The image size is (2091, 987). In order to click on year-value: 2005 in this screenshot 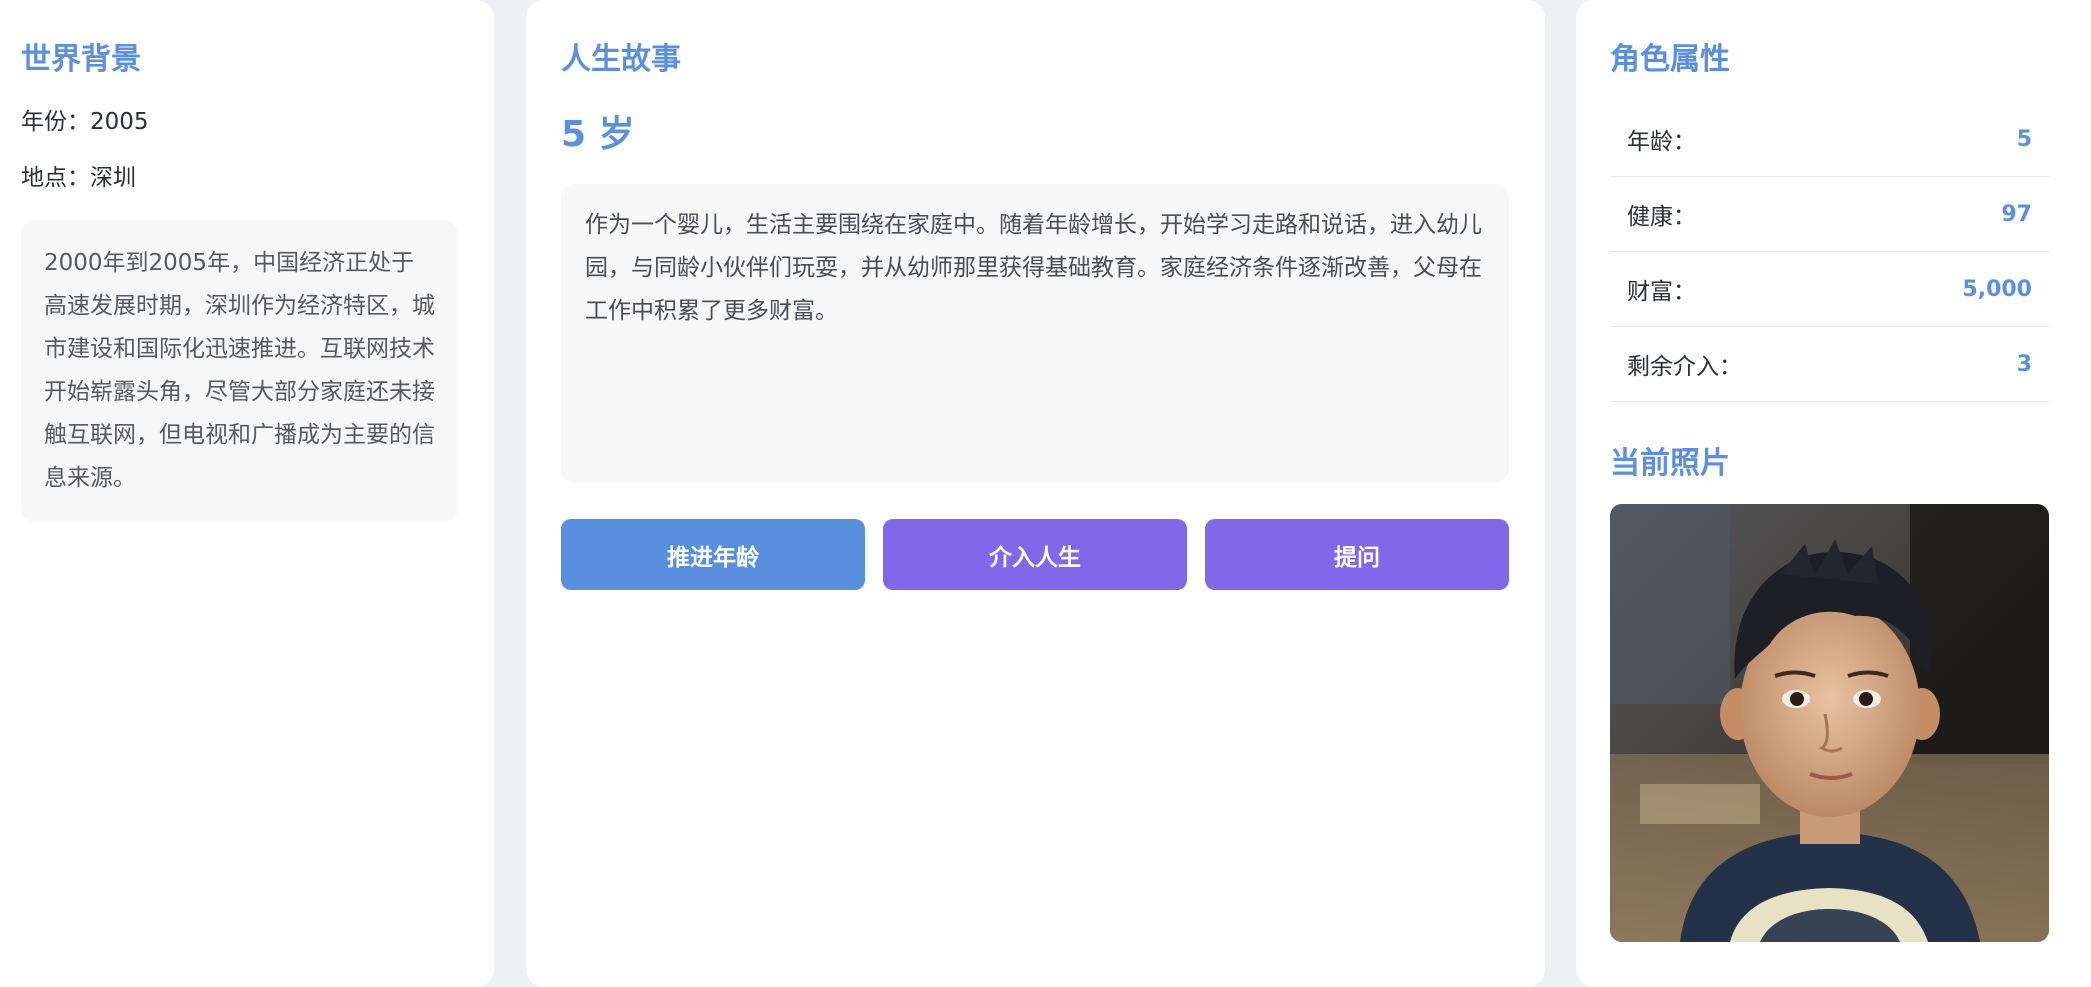, I will do `click(119, 122)`.